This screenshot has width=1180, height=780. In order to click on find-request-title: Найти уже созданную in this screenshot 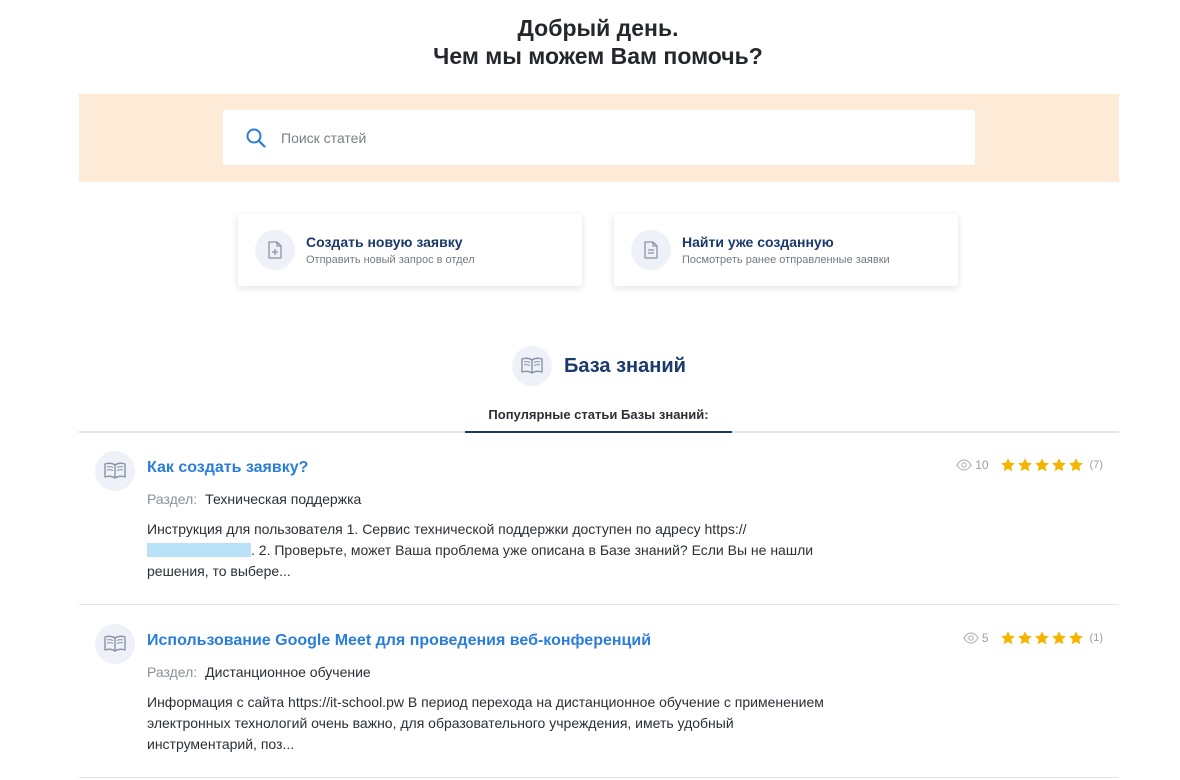, I will do `click(758, 241)`.